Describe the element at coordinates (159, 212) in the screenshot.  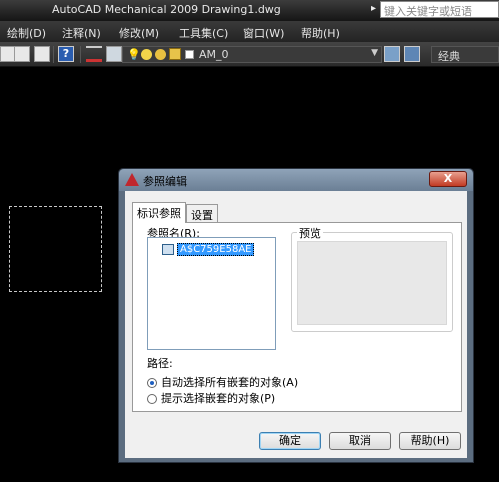
I see `tab-identify-reference: 标识参照` at that location.